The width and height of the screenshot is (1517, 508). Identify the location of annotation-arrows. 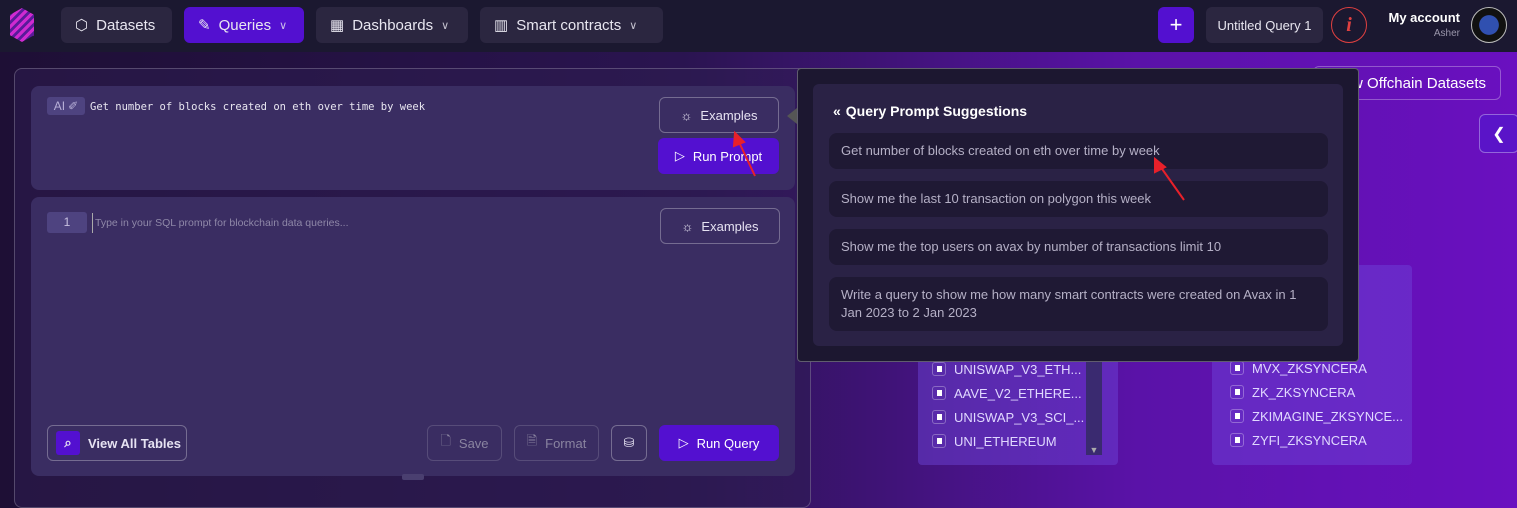
(958, 165).